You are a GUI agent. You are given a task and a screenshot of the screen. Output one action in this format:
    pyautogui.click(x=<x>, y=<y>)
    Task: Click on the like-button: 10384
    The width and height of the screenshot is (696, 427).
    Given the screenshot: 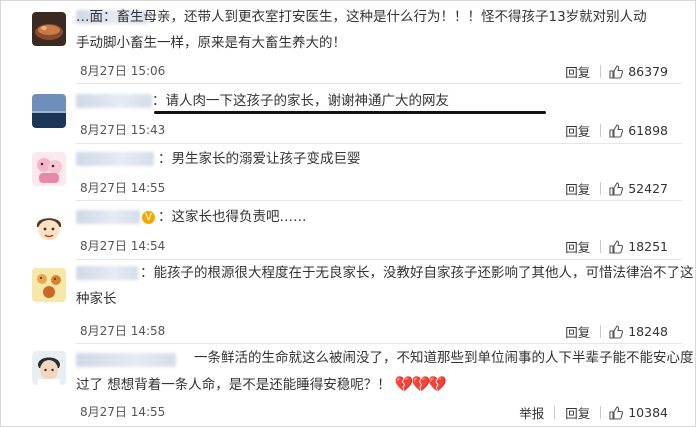 What is the action you would take?
    pyautogui.click(x=638, y=412)
    